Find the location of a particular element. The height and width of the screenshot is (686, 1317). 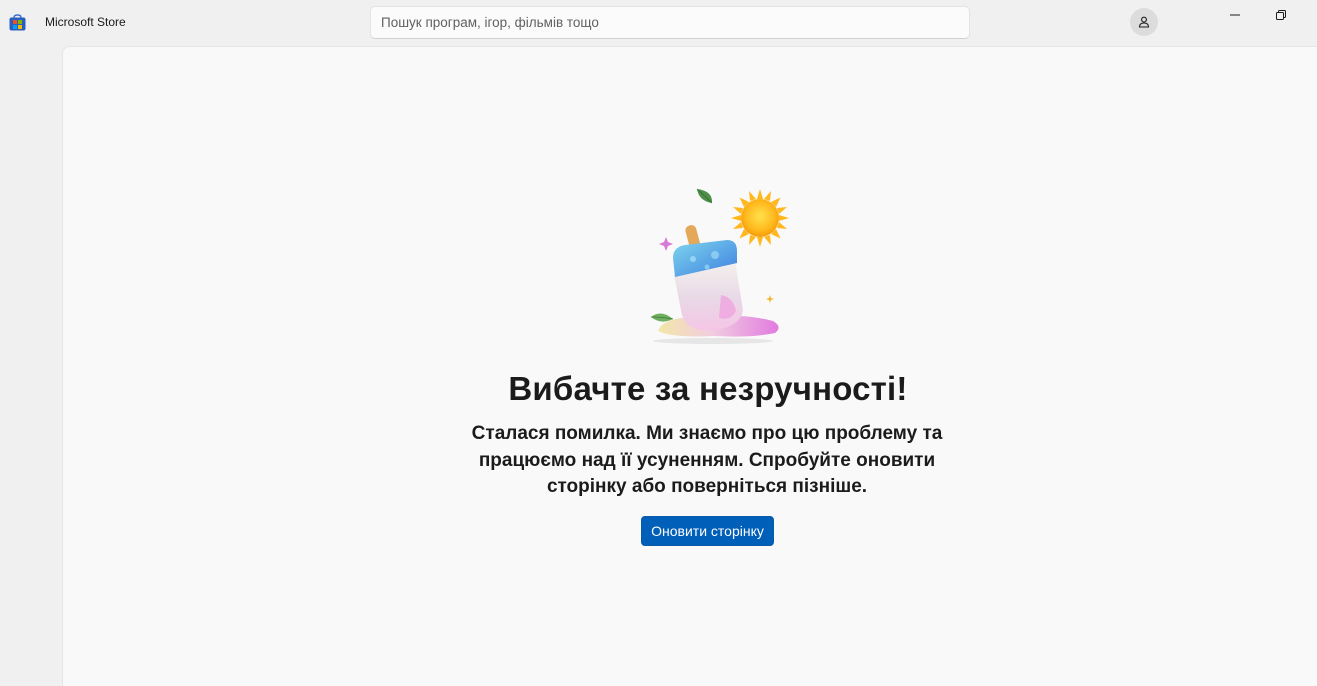

refresh-page-button: Оновити сторінку is located at coordinates (707, 531).